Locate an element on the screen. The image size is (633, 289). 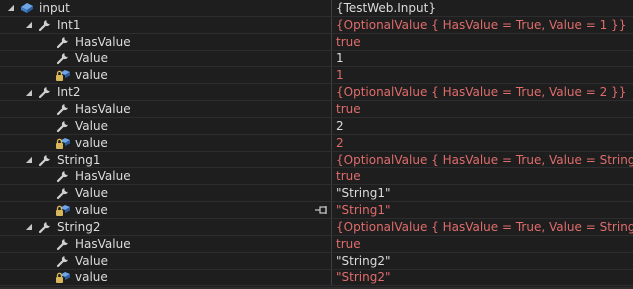
variable-value: "String1" is located at coordinates (363, 193).